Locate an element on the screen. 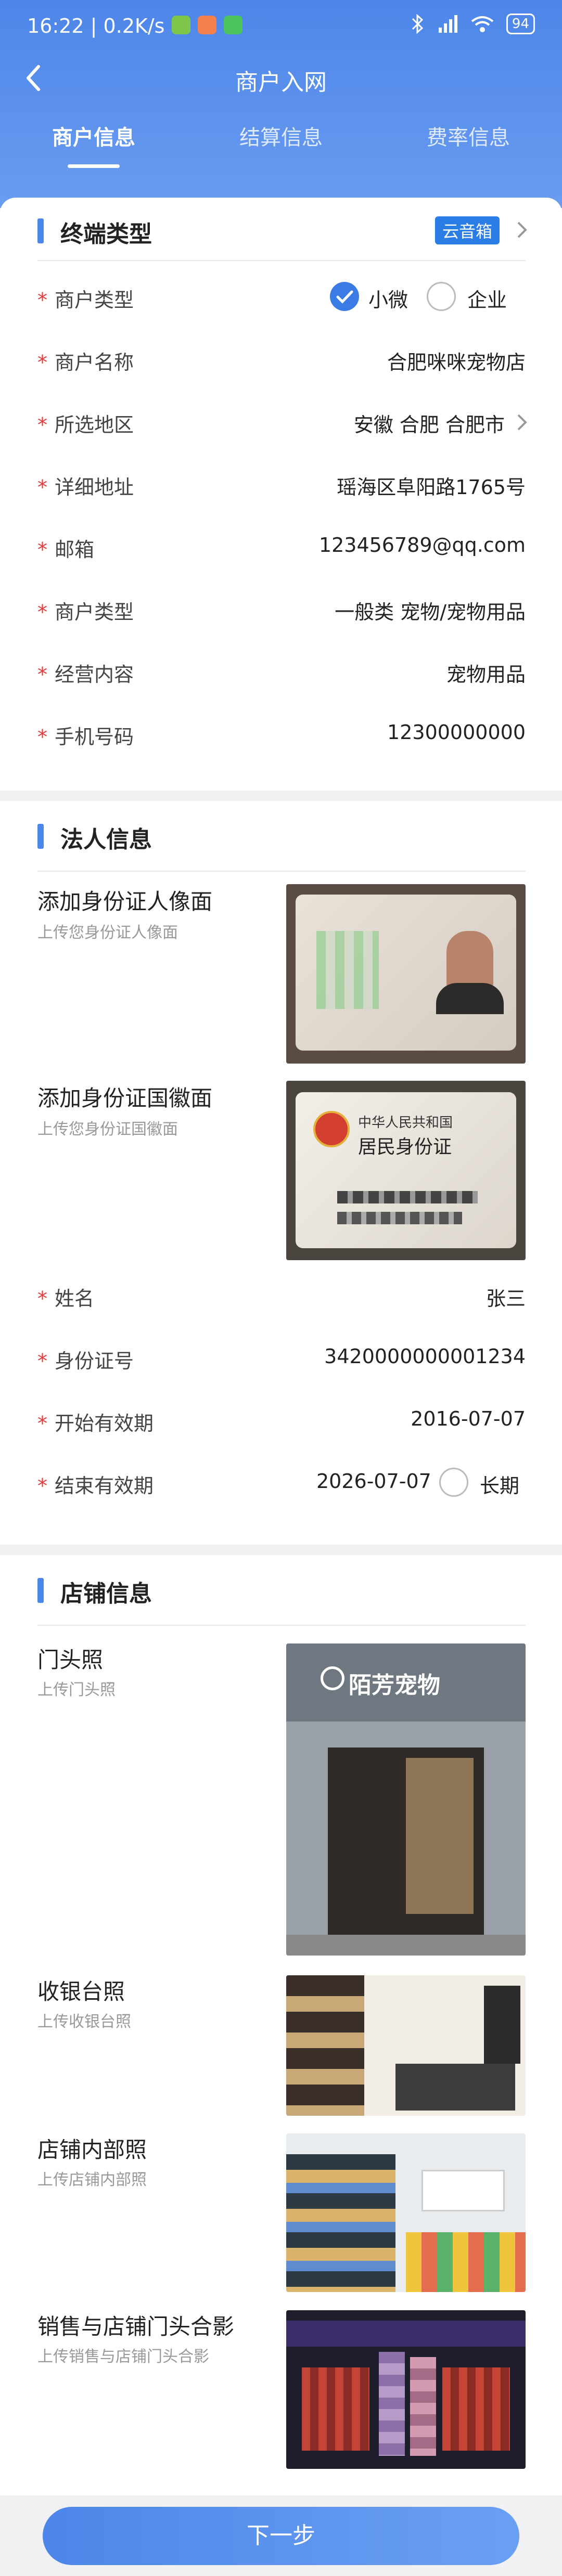 Image resolution: width=562 pixels, height=2576 pixels. region-row: * 所选地区 安徽 合肥 合肥市 is located at coordinates (281, 421).